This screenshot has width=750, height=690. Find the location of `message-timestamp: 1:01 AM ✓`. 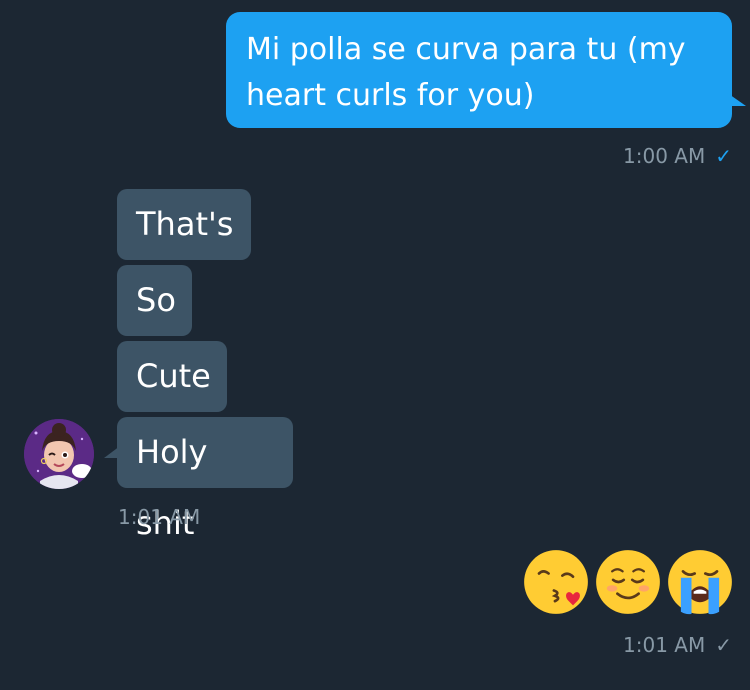

message-timestamp: 1:01 AM ✓ is located at coordinates (677, 645).